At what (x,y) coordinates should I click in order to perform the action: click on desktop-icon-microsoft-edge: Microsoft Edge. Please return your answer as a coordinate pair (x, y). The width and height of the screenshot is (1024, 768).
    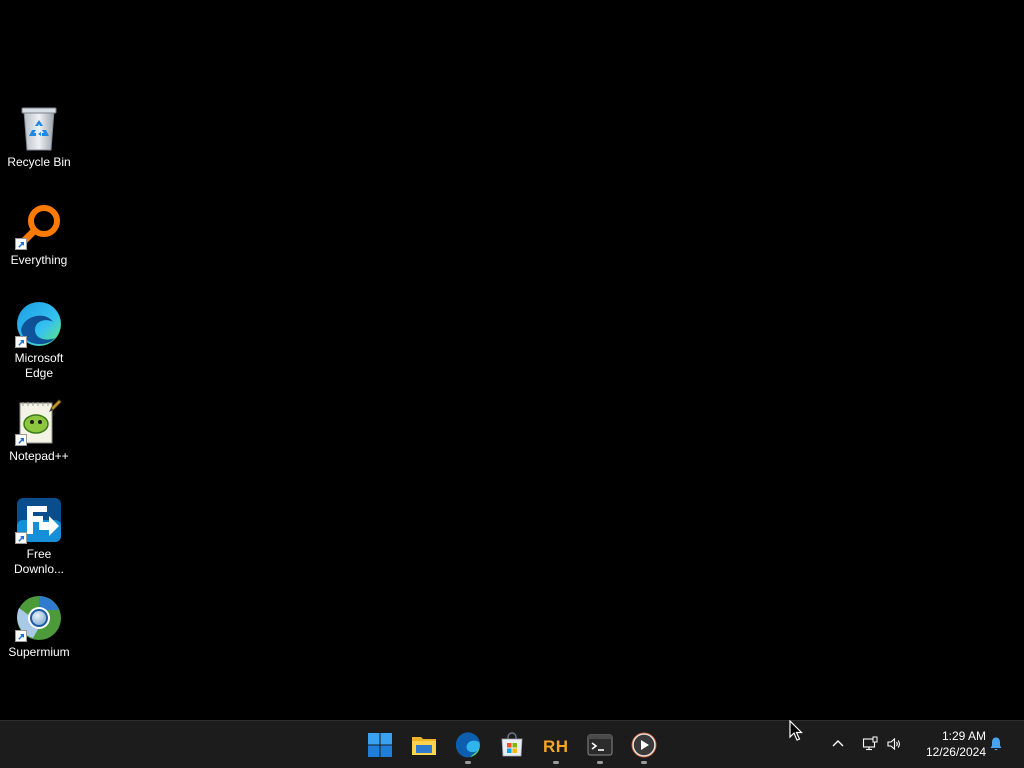
    Looking at the image, I should click on (39, 340).